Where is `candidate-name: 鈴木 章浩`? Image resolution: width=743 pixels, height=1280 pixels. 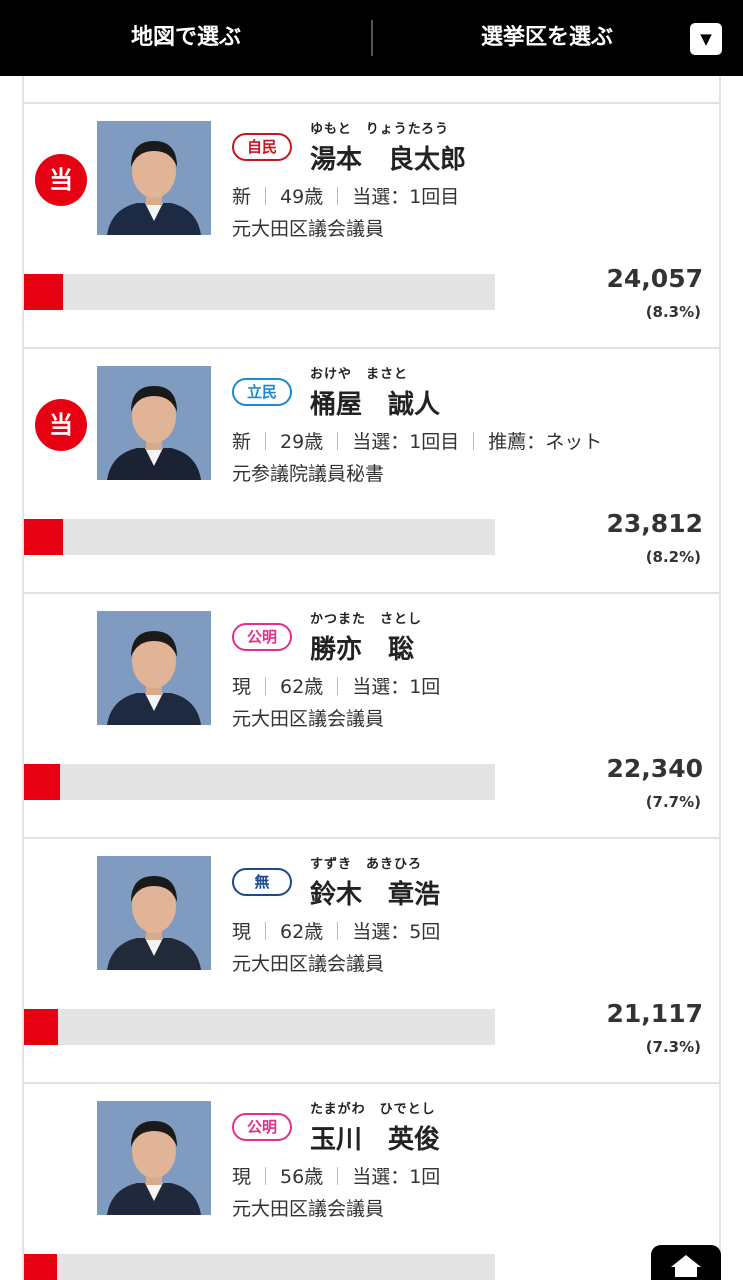
candidate-name: 鈴木 章浩 is located at coordinates (375, 895).